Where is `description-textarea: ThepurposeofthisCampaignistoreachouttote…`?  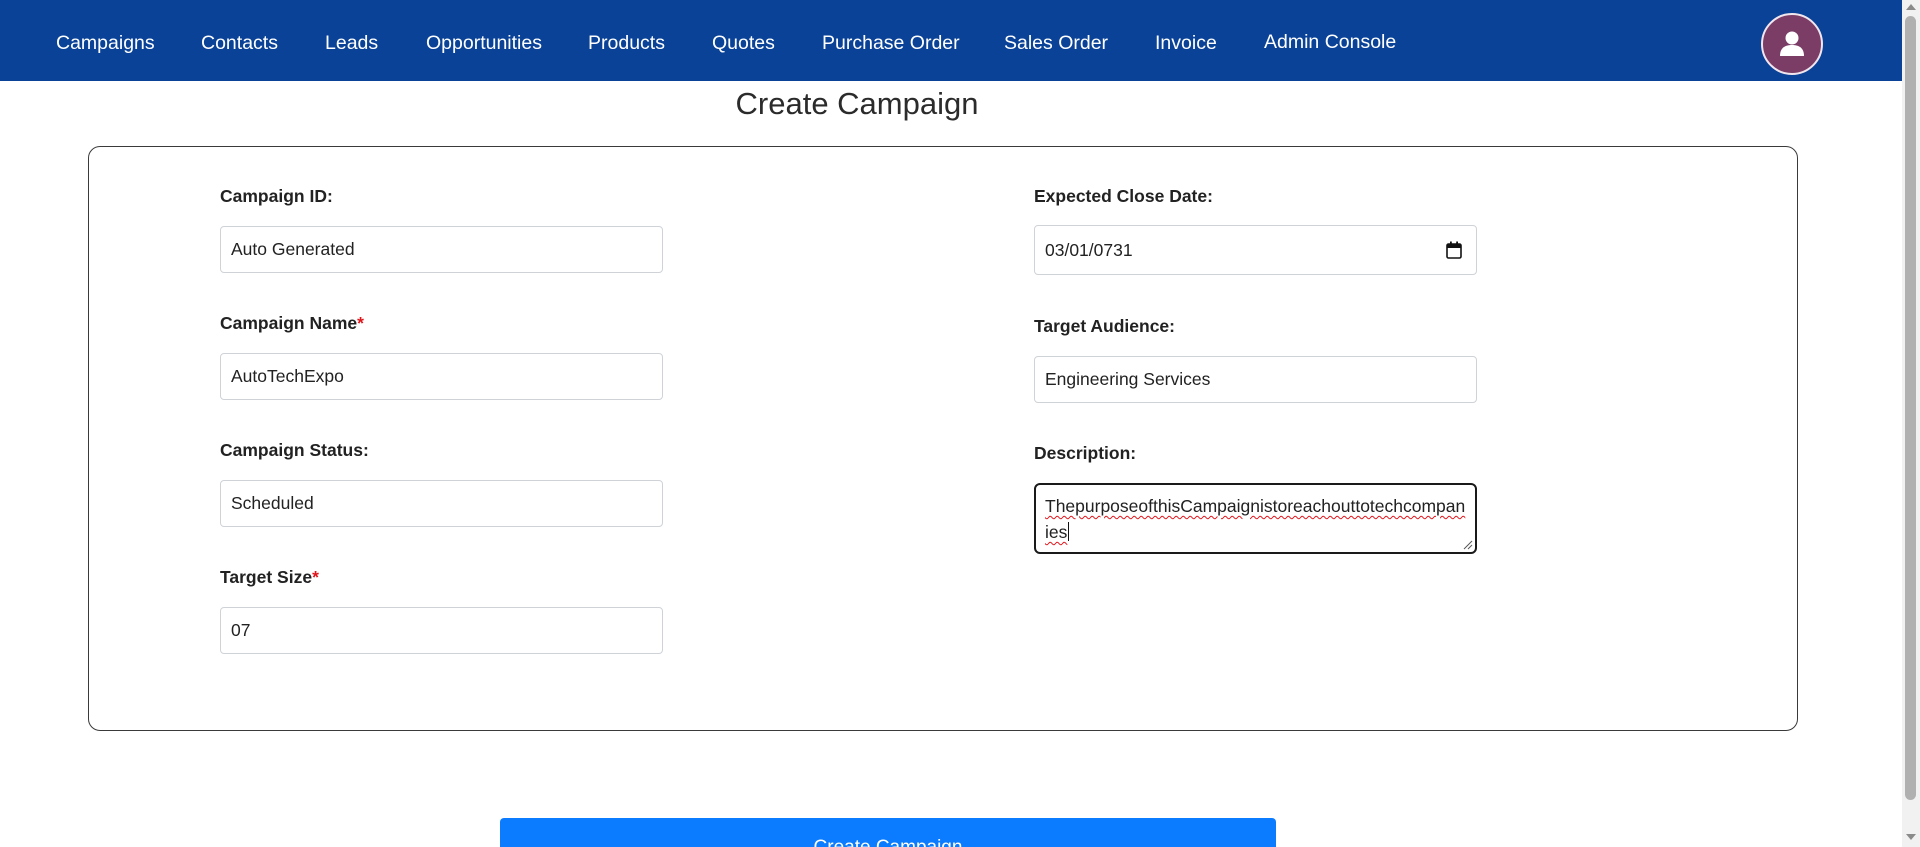 description-textarea: ThepurposeofthisCampaignistoreachouttote… is located at coordinates (1255, 518).